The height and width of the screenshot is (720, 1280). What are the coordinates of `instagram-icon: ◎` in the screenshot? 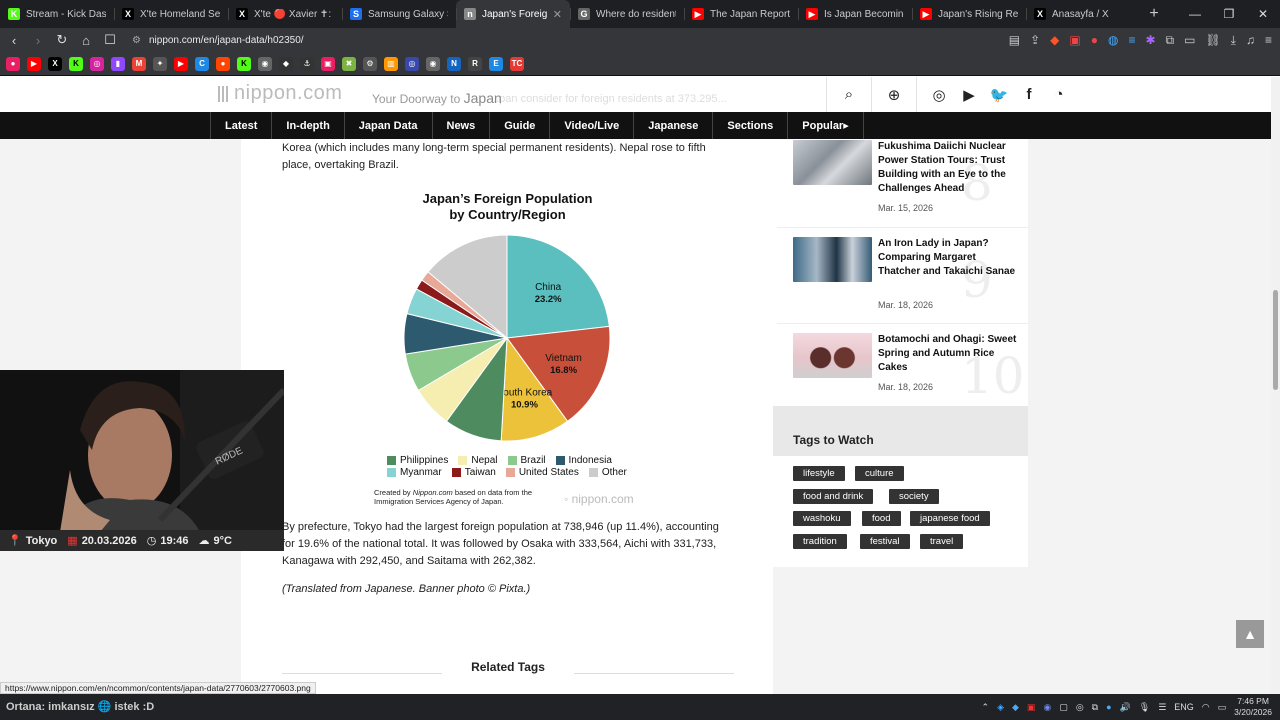 It's located at (939, 94).